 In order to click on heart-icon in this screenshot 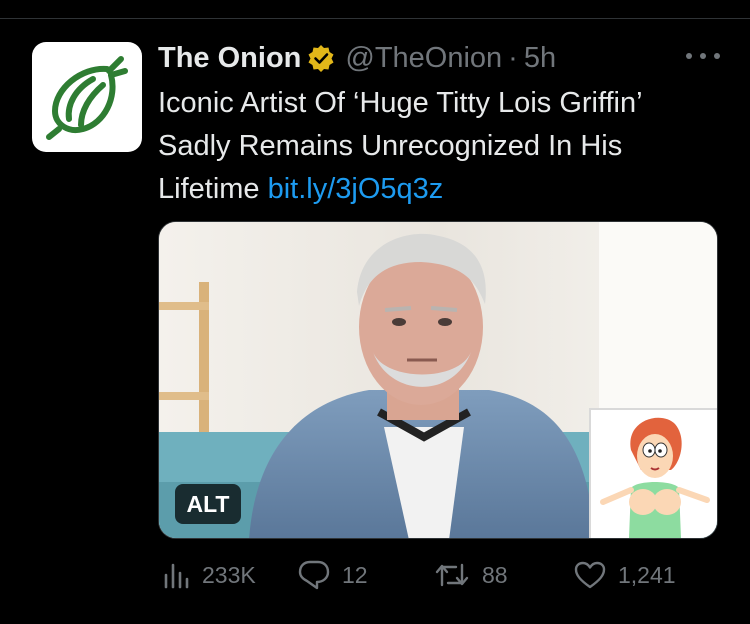, I will do `click(590, 575)`.